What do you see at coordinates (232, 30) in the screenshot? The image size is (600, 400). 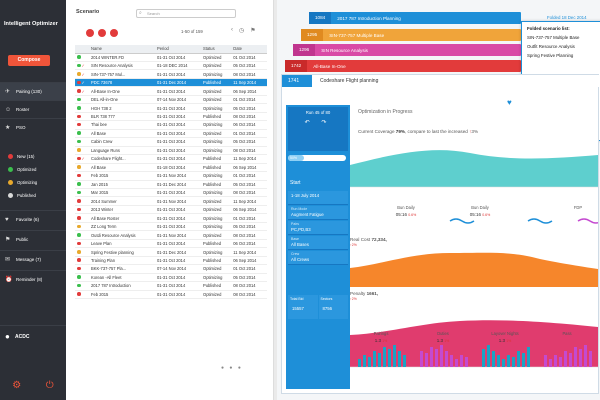 I see `chevron-left-icon: ‹` at bounding box center [232, 30].